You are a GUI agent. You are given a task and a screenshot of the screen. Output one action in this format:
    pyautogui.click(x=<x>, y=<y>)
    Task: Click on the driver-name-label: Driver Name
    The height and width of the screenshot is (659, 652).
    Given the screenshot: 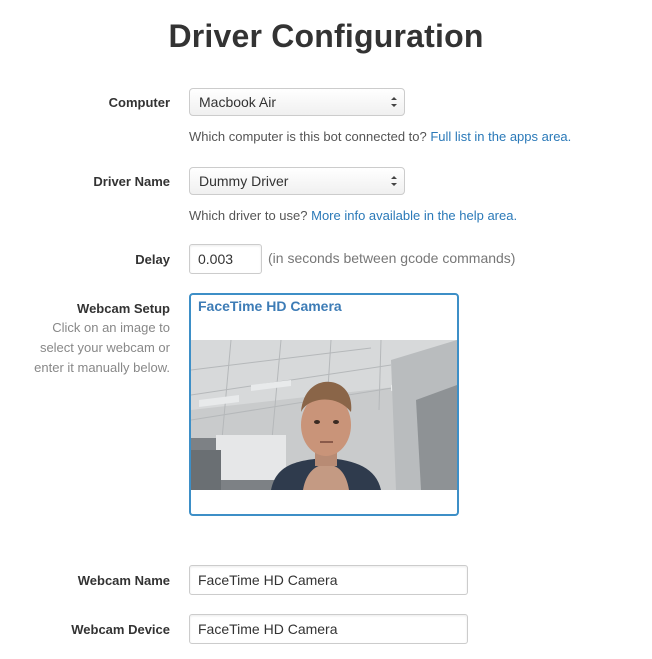 What is the action you would take?
    pyautogui.click(x=131, y=181)
    